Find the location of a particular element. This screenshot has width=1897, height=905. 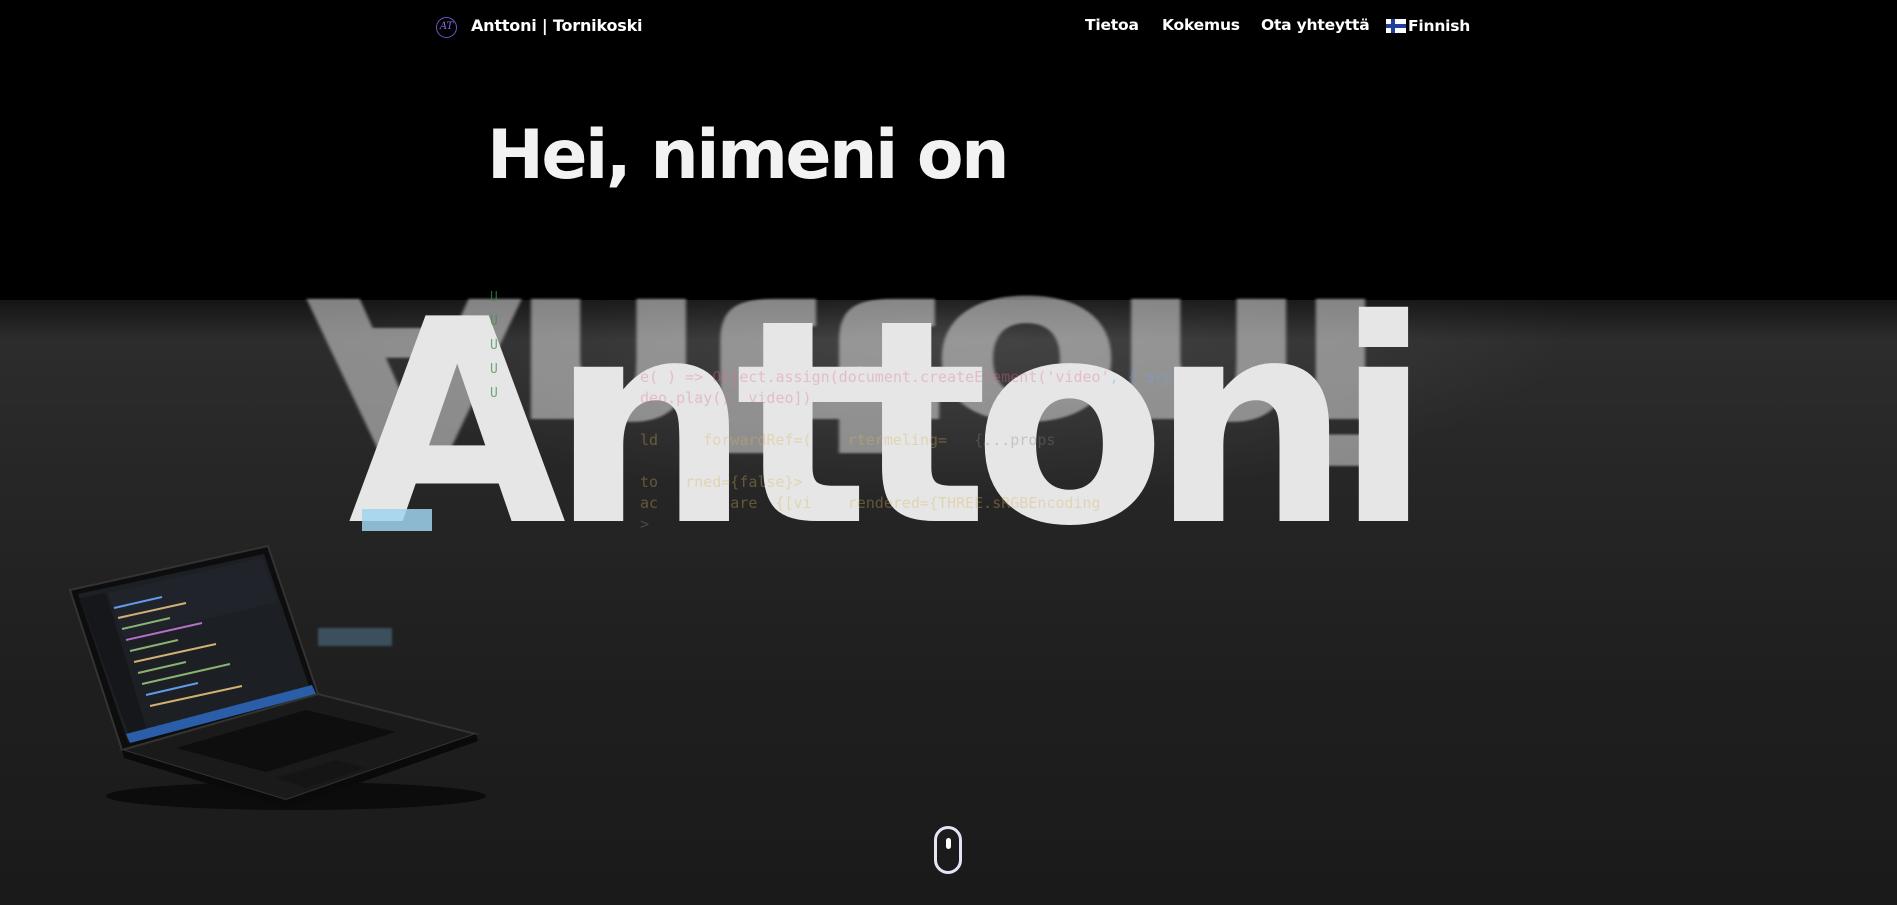

nav-link-ota-yhteytta: Ota yhteyttä is located at coordinates (1315, 25).